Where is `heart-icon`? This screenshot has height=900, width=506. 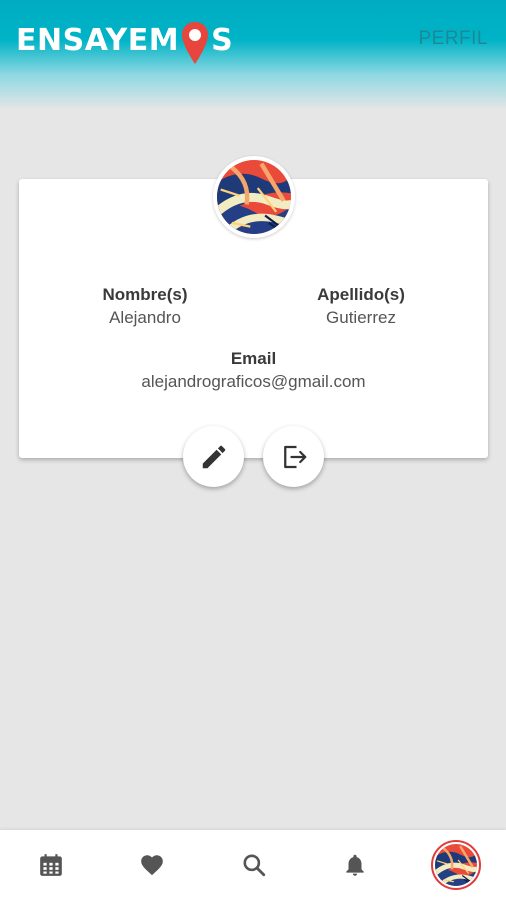 heart-icon is located at coordinates (152, 865).